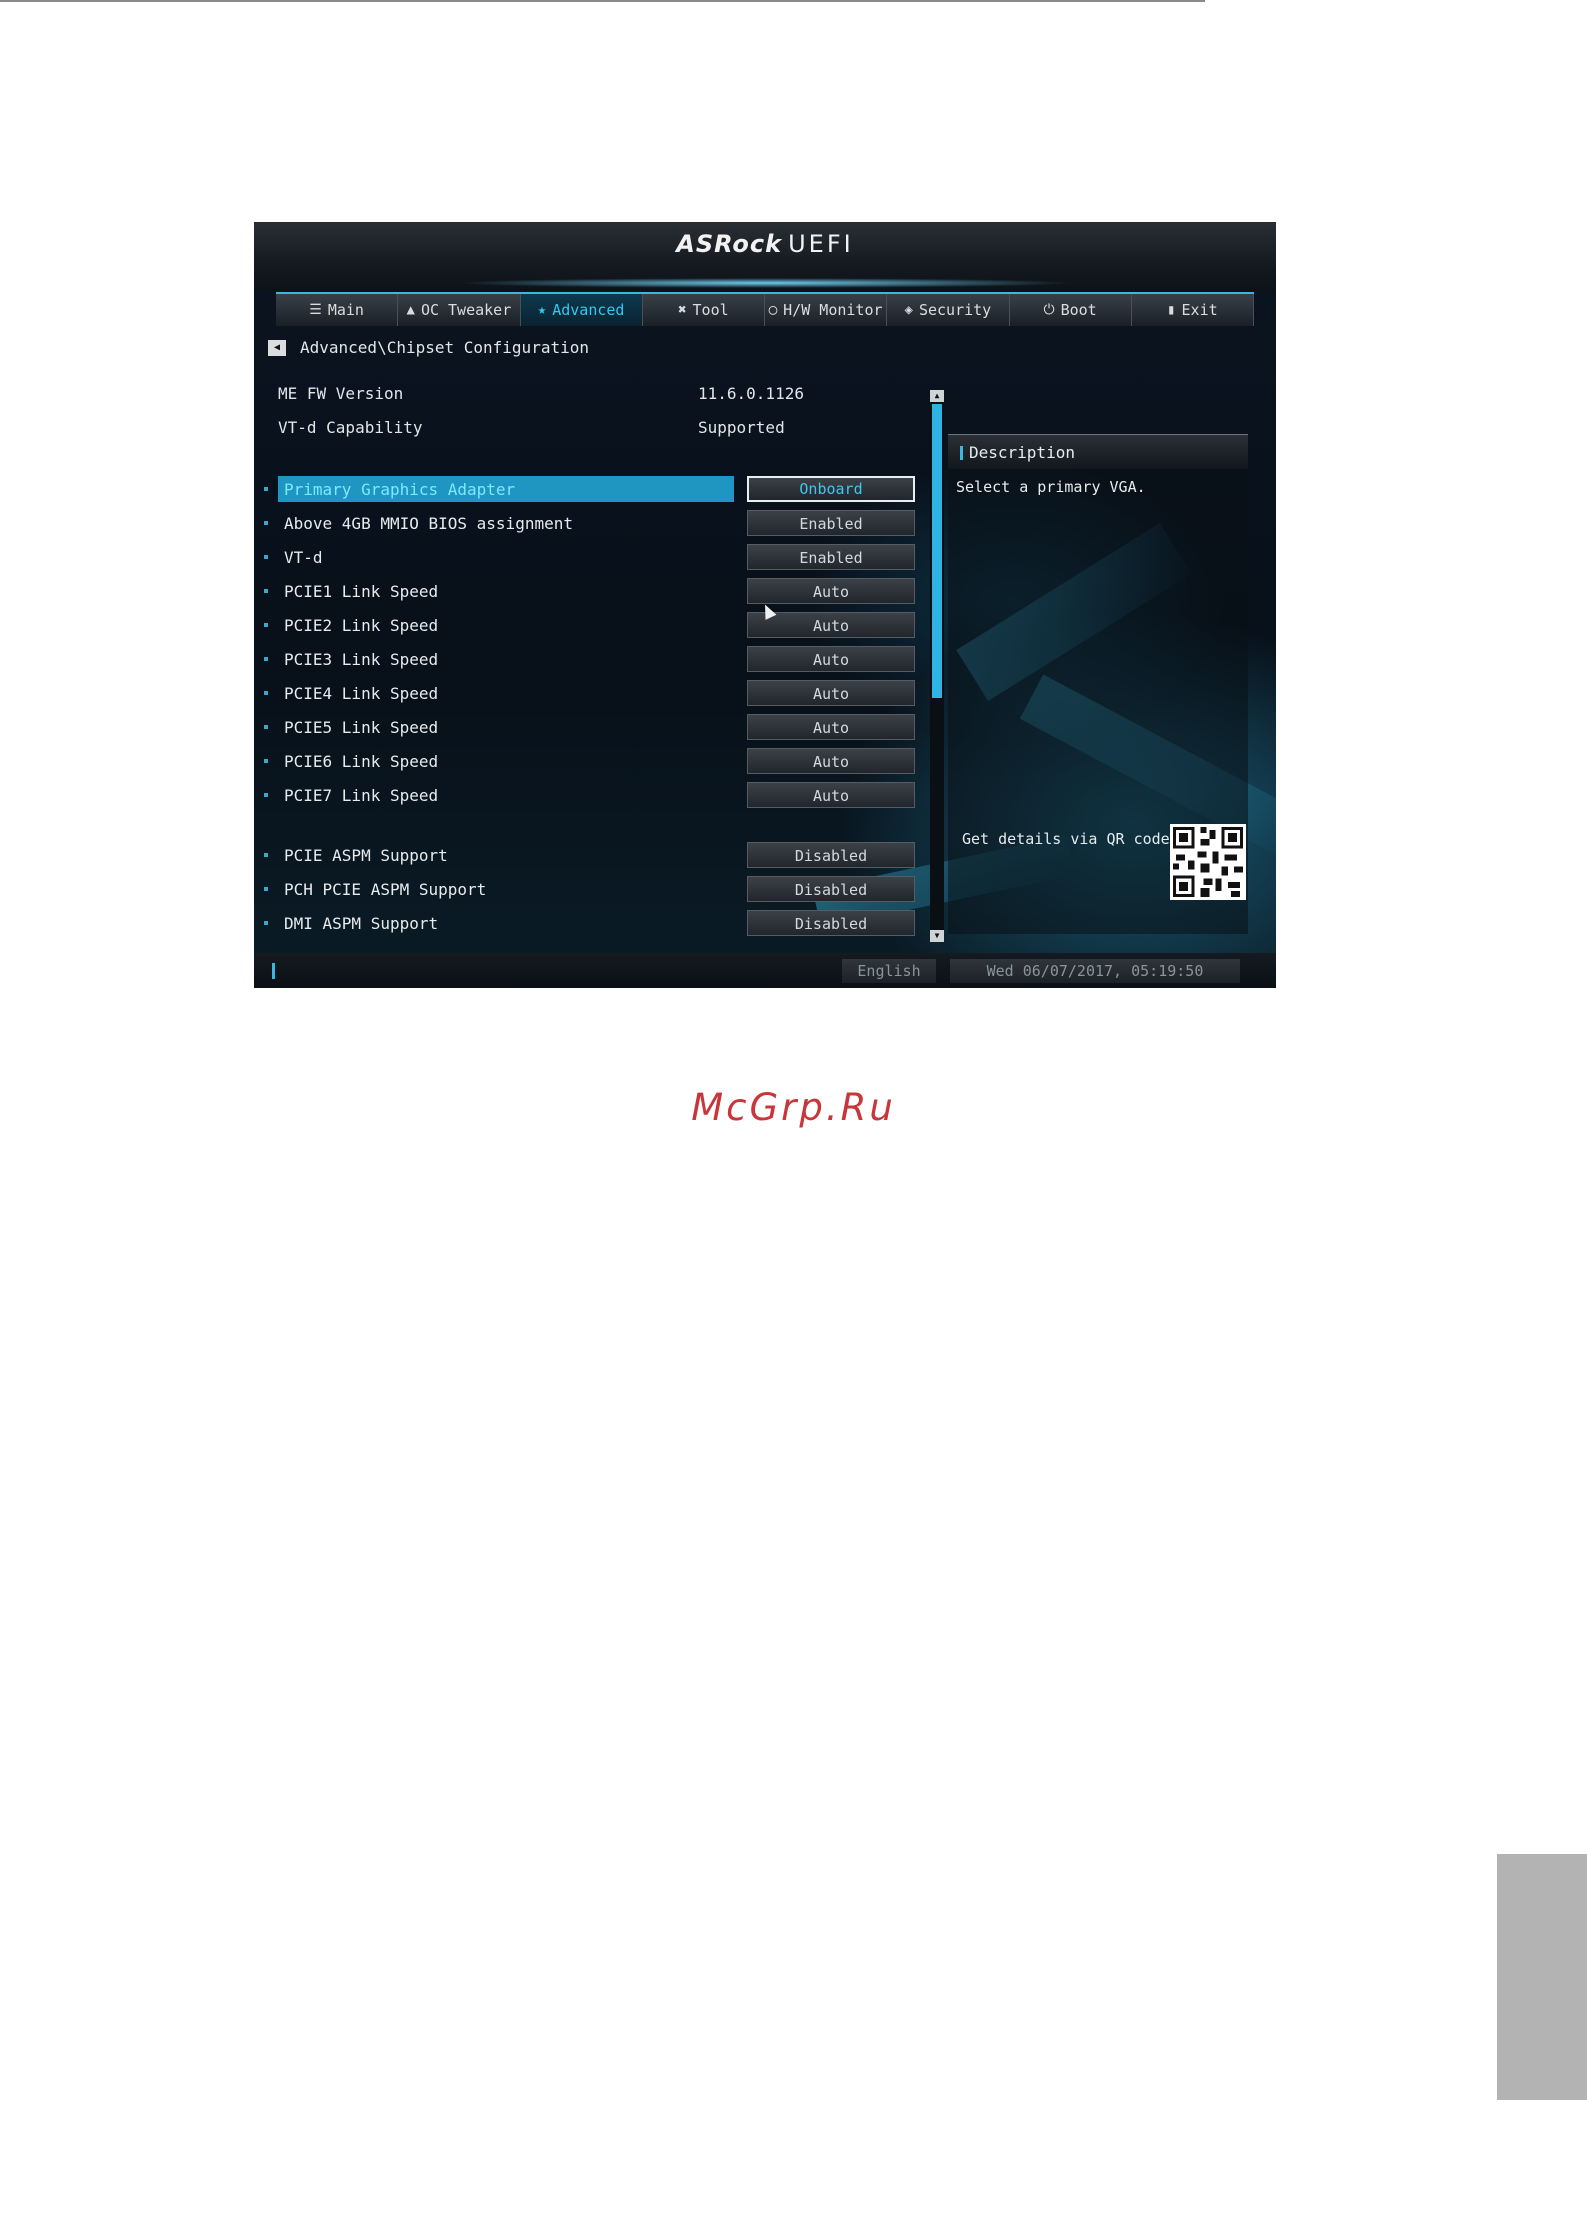 The height and width of the screenshot is (2214, 1587). I want to click on setting-pcie6-link-speed: PCIE6 Link Speed, so click(499, 761).